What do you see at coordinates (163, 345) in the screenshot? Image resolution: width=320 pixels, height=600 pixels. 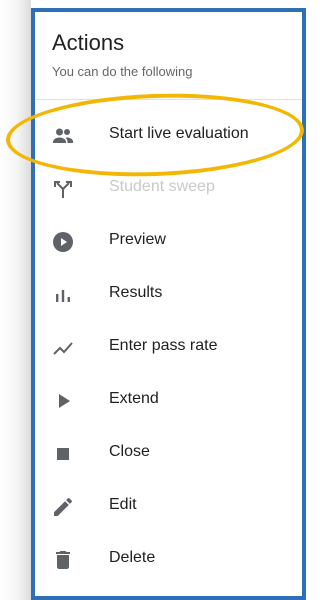 I see `menu-item-label: Enter pass rate` at bounding box center [163, 345].